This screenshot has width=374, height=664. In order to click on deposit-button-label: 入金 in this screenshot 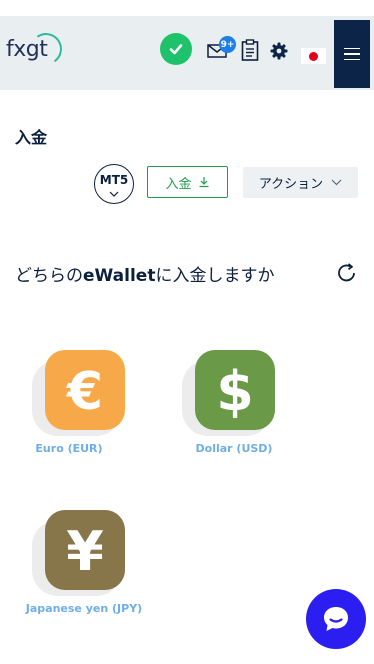, I will do `click(178, 184)`.